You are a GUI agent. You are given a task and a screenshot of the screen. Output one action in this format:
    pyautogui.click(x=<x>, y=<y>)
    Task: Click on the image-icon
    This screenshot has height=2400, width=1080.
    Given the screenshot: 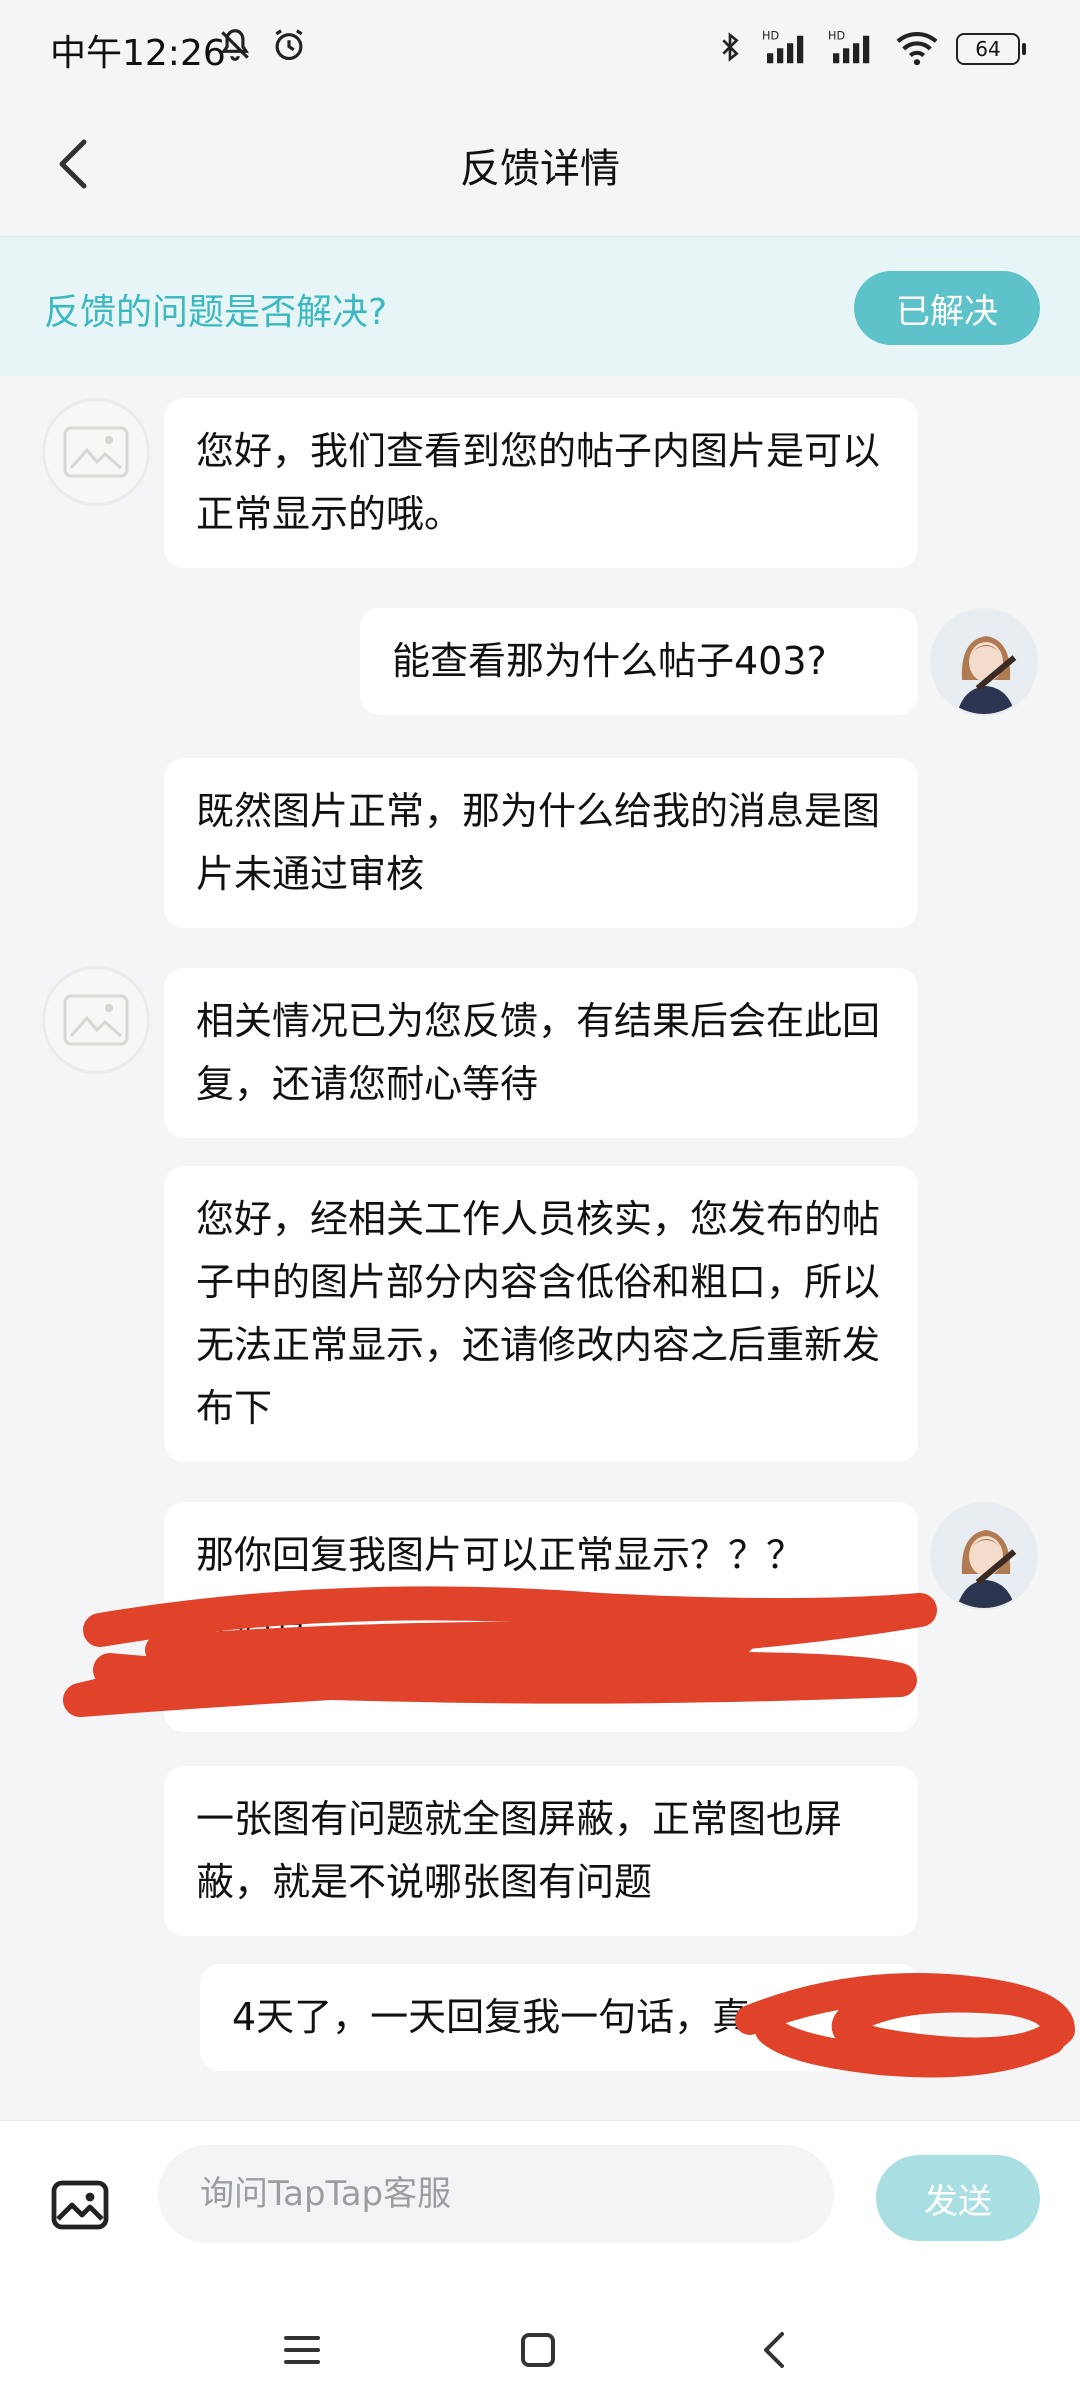 What is the action you would take?
    pyautogui.click(x=80, y=2205)
    